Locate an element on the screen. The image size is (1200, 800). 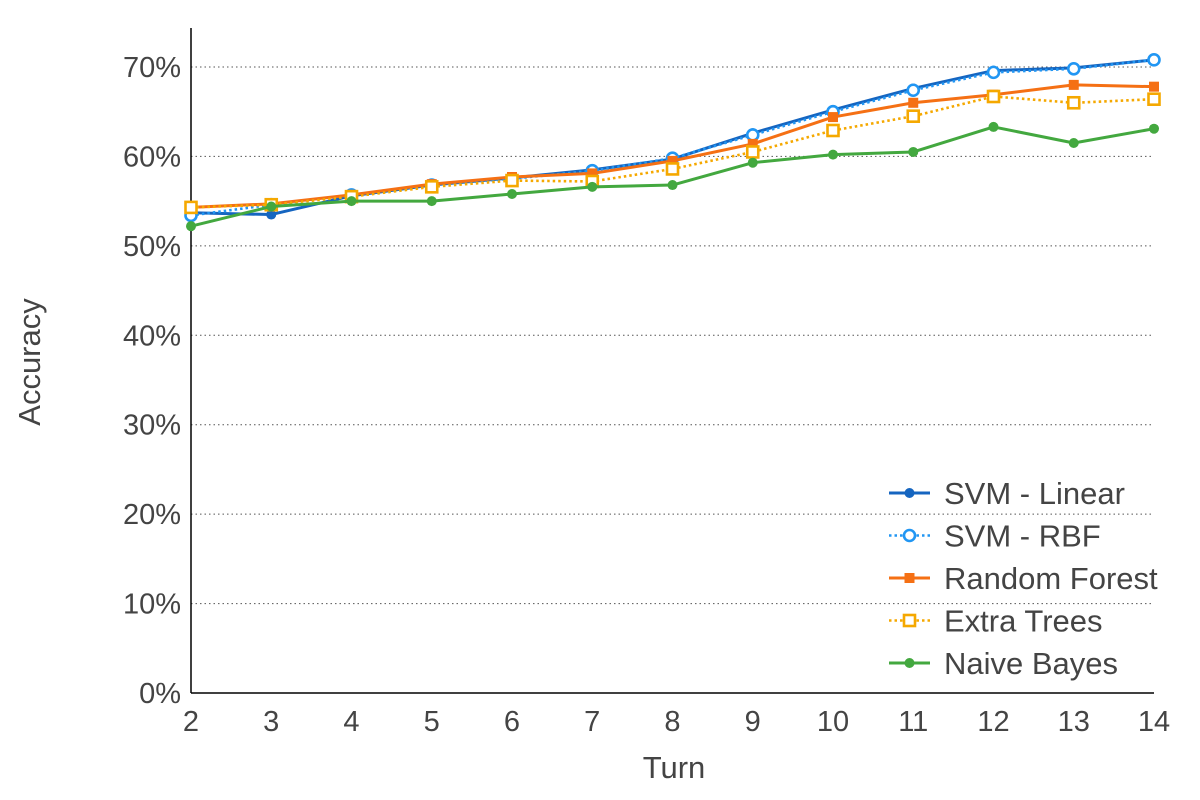
y-tick-label: 30% is located at coordinates (152, 426).